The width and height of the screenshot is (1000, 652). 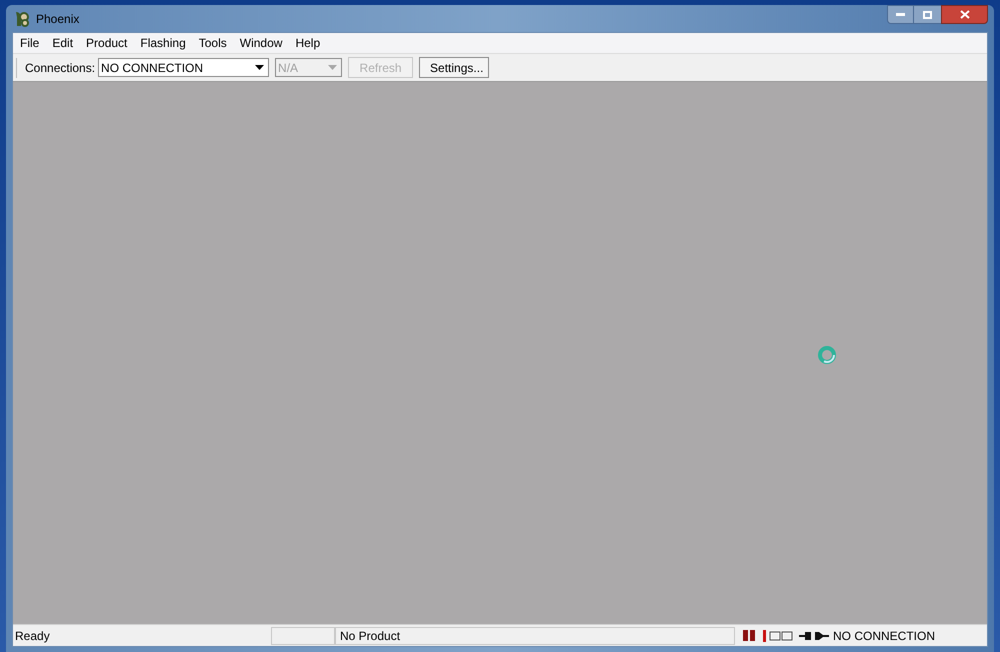 What do you see at coordinates (827, 354) in the screenshot?
I see `loading-spinner-icon` at bounding box center [827, 354].